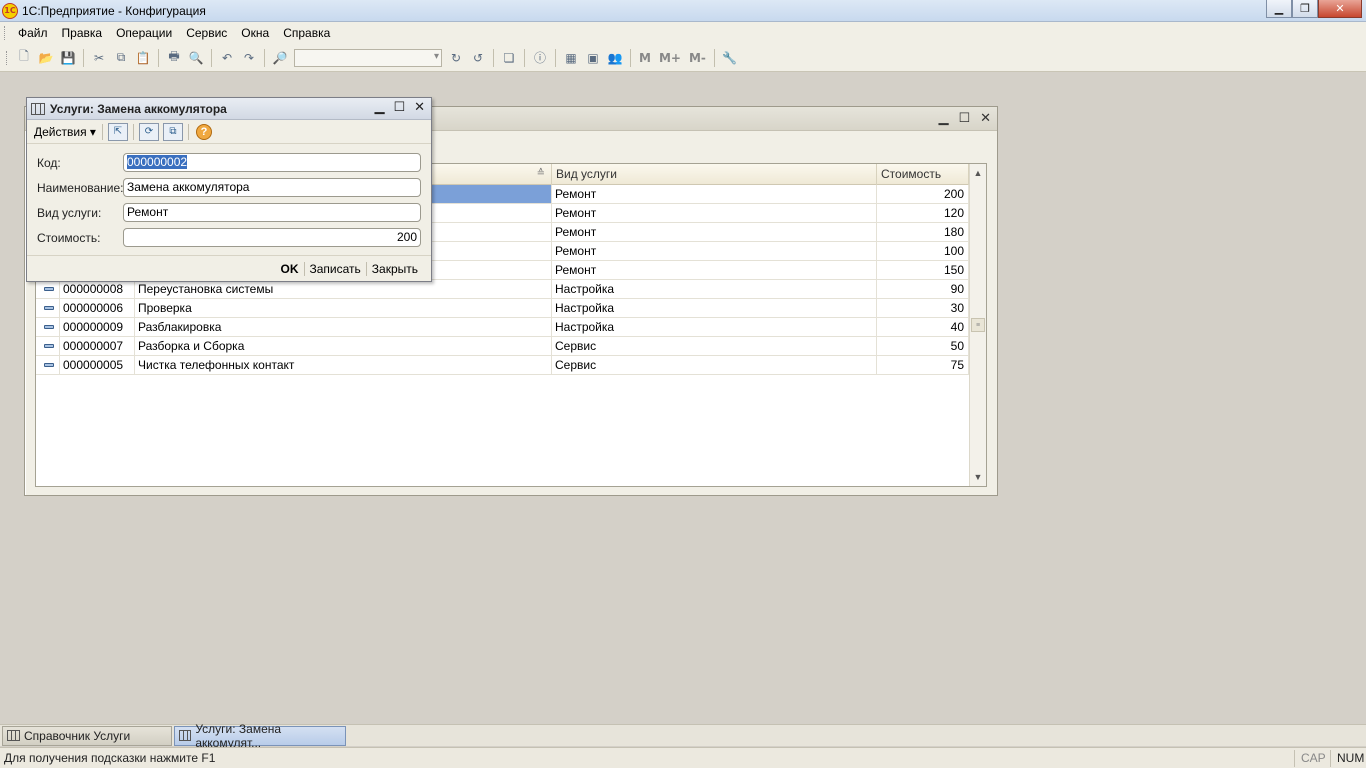 Image resolution: width=1366 pixels, height=768 pixels. Describe the element at coordinates (255, 33) in the screenshot. I see `menu-windows: Окна` at that location.